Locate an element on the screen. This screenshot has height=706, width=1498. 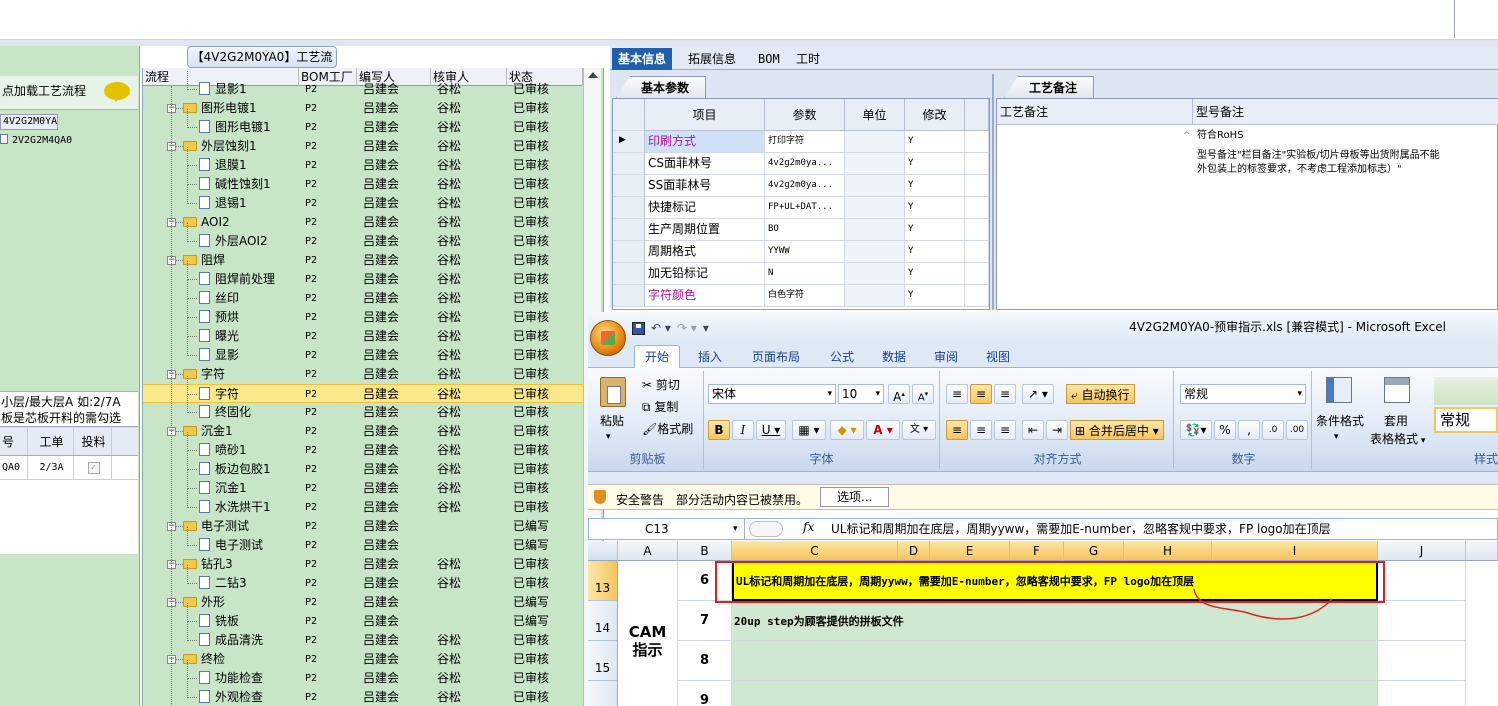
tab-extended-info: 拓展信息 is located at coordinates (712, 59).